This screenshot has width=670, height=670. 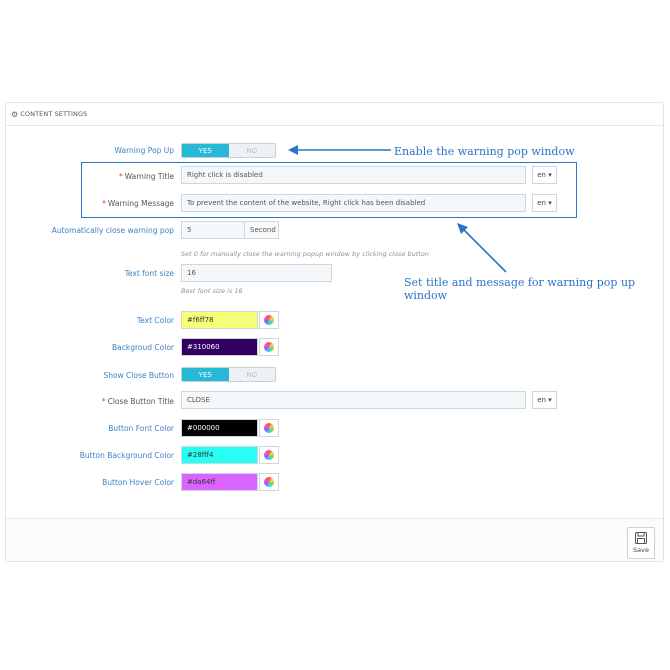 What do you see at coordinates (353, 175) in the screenshot?
I see `warning-title-input: Right click is disabled` at bounding box center [353, 175].